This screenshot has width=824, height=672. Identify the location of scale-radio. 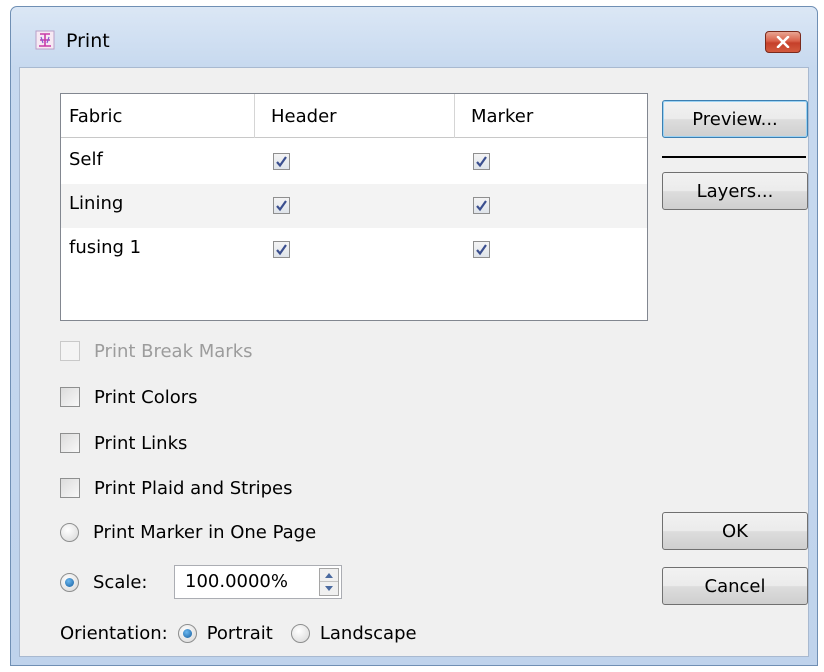
(69, 582).